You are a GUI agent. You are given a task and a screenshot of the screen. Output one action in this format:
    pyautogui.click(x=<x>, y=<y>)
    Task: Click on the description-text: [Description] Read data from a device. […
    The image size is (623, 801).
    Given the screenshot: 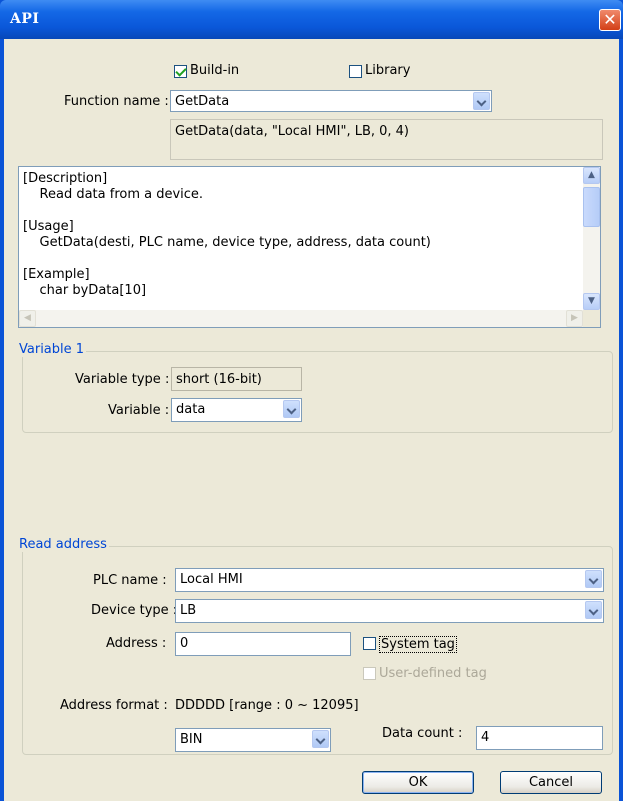 What is the action you would take?
    pyautogui.click(x=227, y=234)
    